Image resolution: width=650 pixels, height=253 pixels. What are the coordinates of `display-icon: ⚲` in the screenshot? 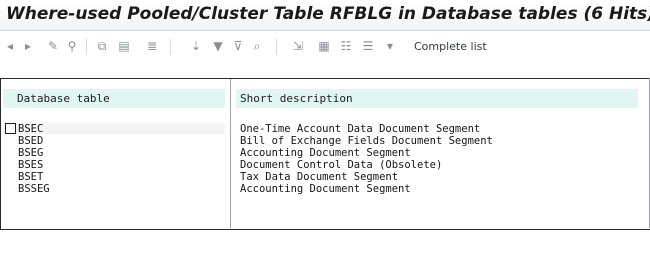 It's located at (72, 46).